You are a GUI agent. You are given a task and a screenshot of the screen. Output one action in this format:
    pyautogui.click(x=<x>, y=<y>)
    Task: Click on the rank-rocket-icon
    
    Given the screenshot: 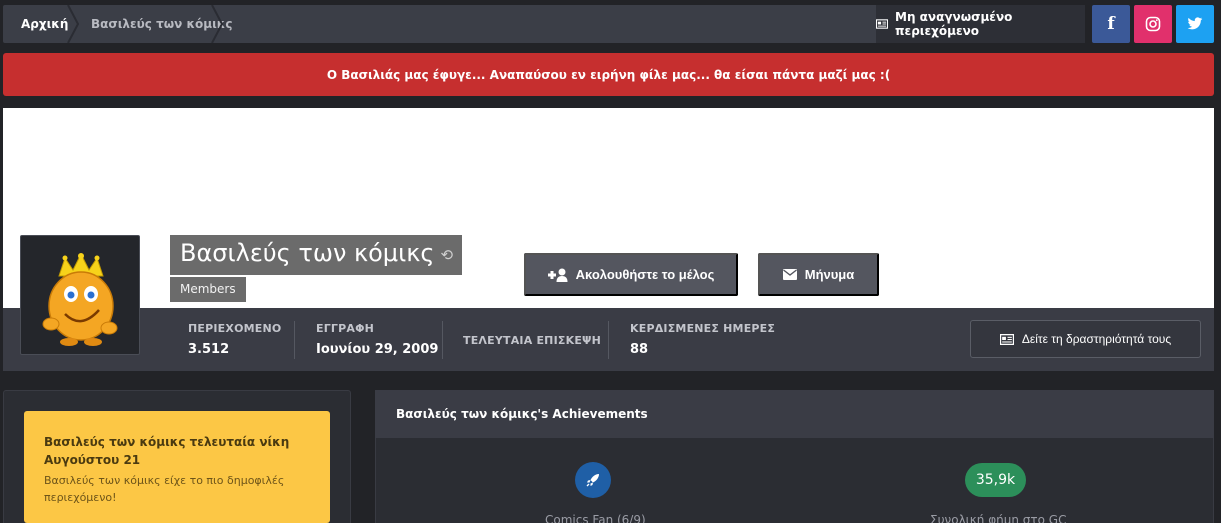 What is the action you would take?
    pyautogui.click(x=593, y=480)
    